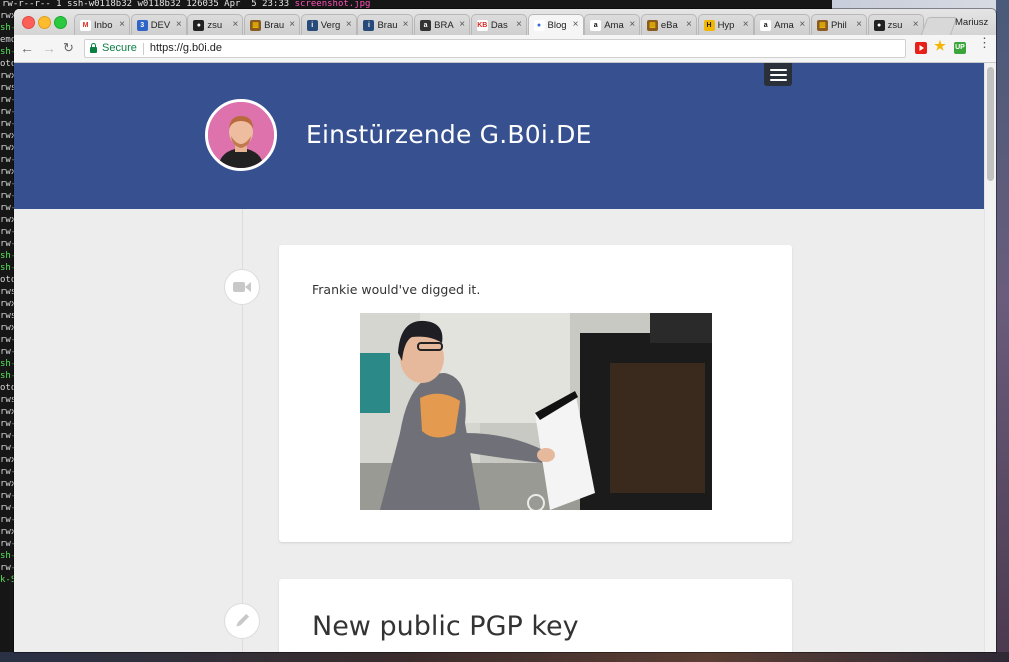  Describe the element at coordinates (49, 48) in the screenshot. I see `forward-icon: →` at that location.